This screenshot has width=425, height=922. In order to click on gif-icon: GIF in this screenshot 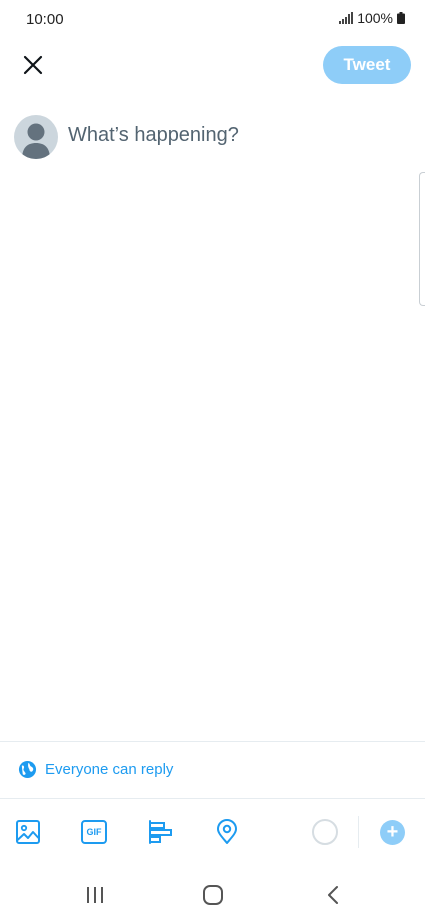, I will do `click(94, 832)`.